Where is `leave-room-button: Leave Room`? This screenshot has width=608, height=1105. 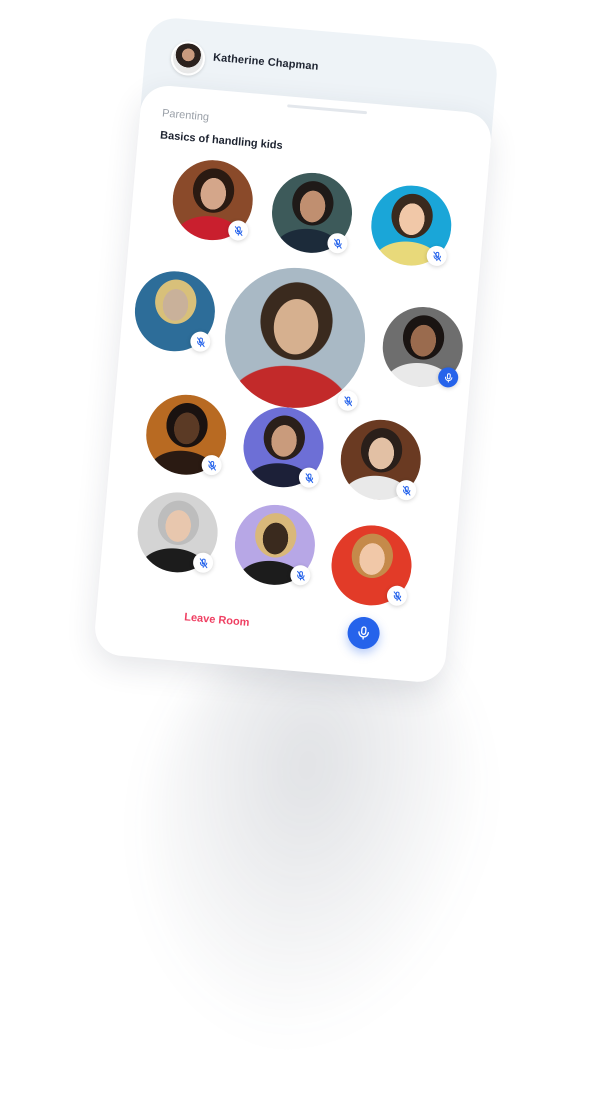 leave-room-button: Leave Room is located at coordinates (217, 620).